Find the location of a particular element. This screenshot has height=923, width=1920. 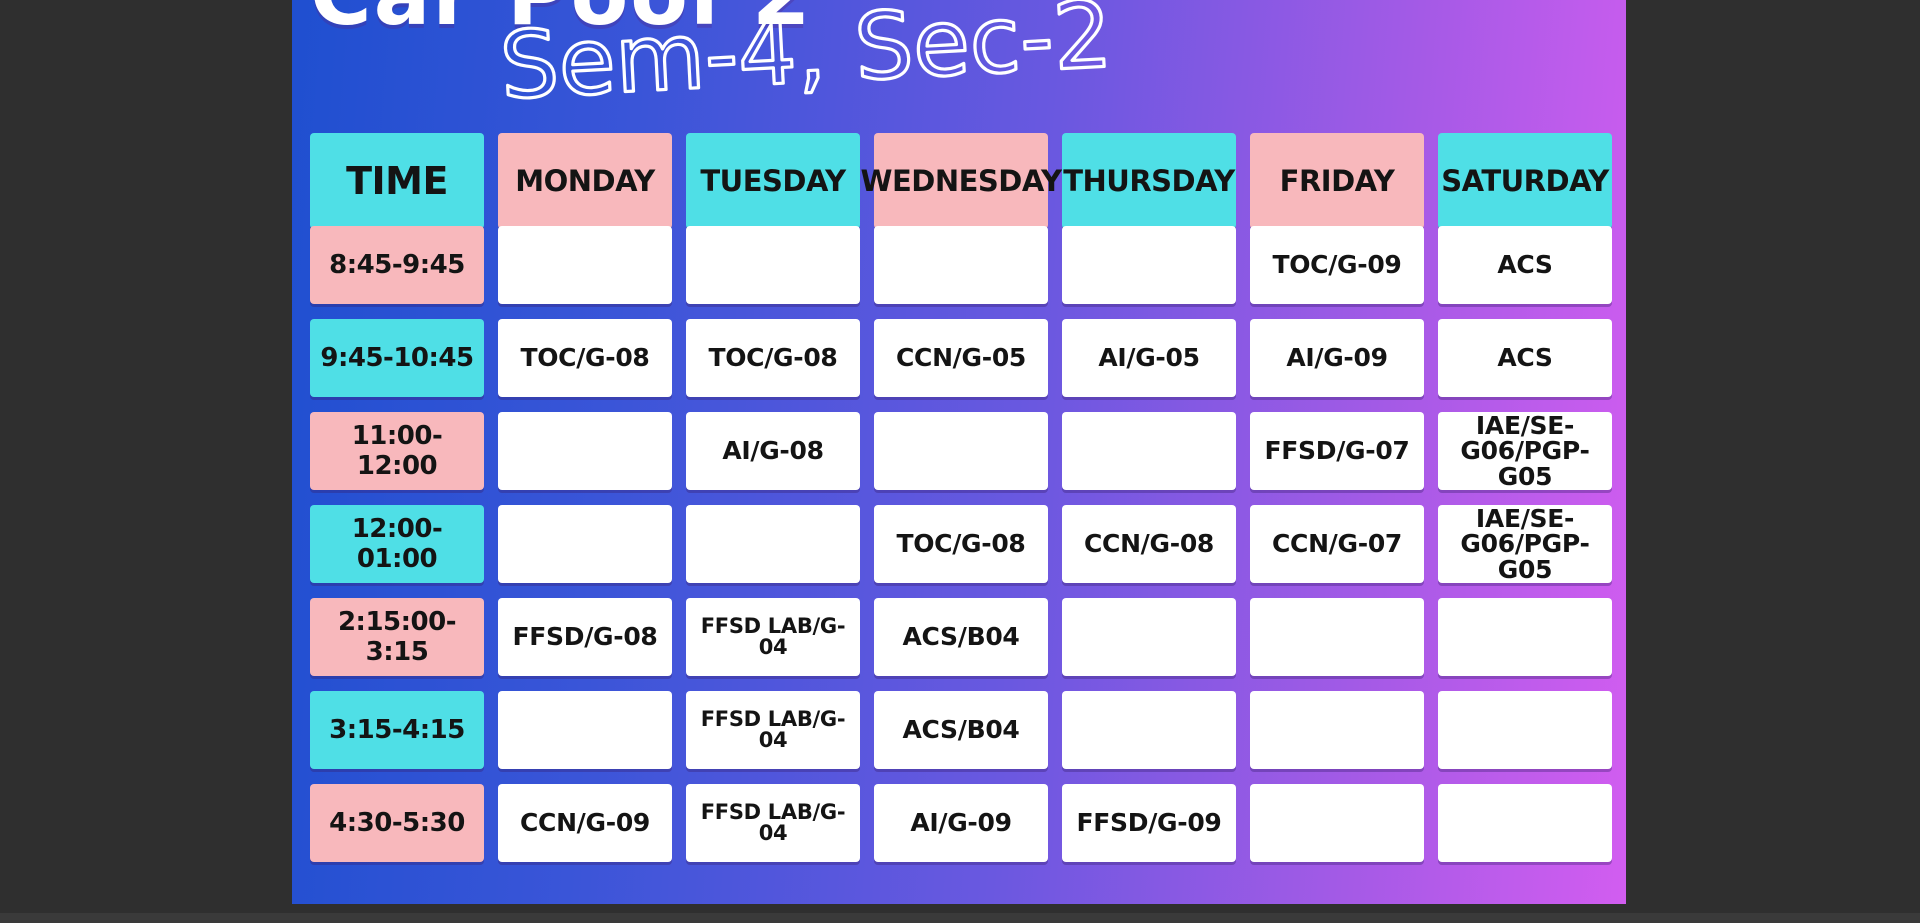

window-bottom-edge is located at coordinates (960, 918).